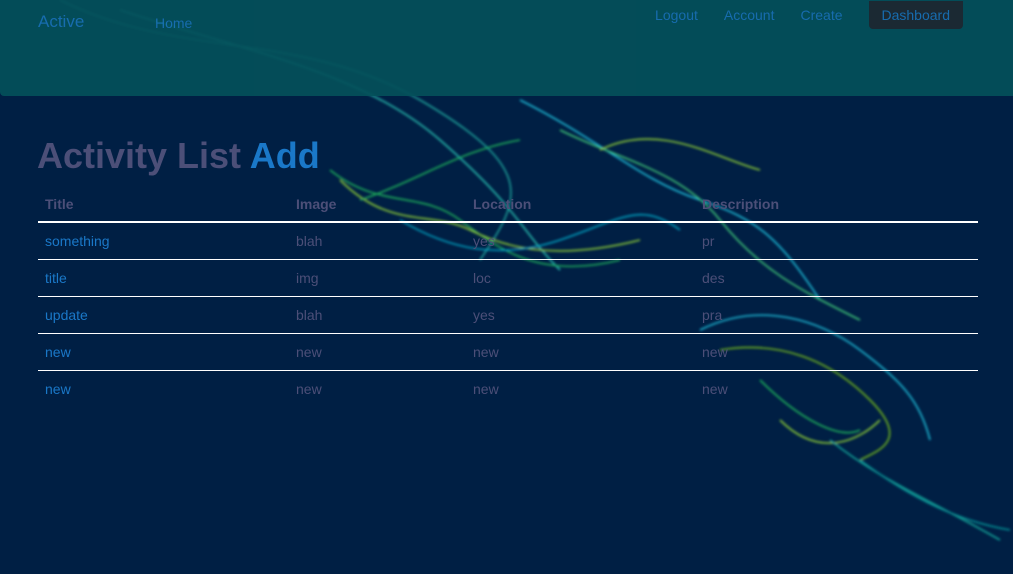 The image size is (1013, 574). Describe the element at coordinates (508, 278) in the screenshot. I see `table-row: title img loc des` at that location.